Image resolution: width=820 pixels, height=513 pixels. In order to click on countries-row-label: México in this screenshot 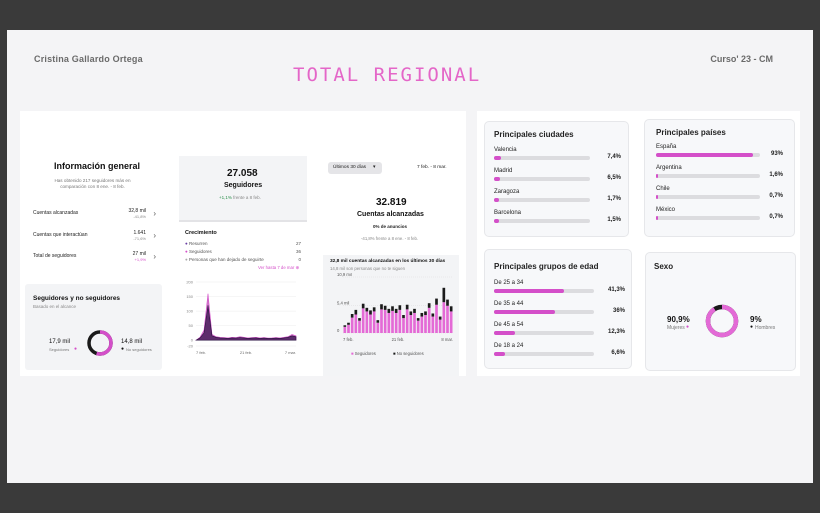, I will do `click(666, 210)`.